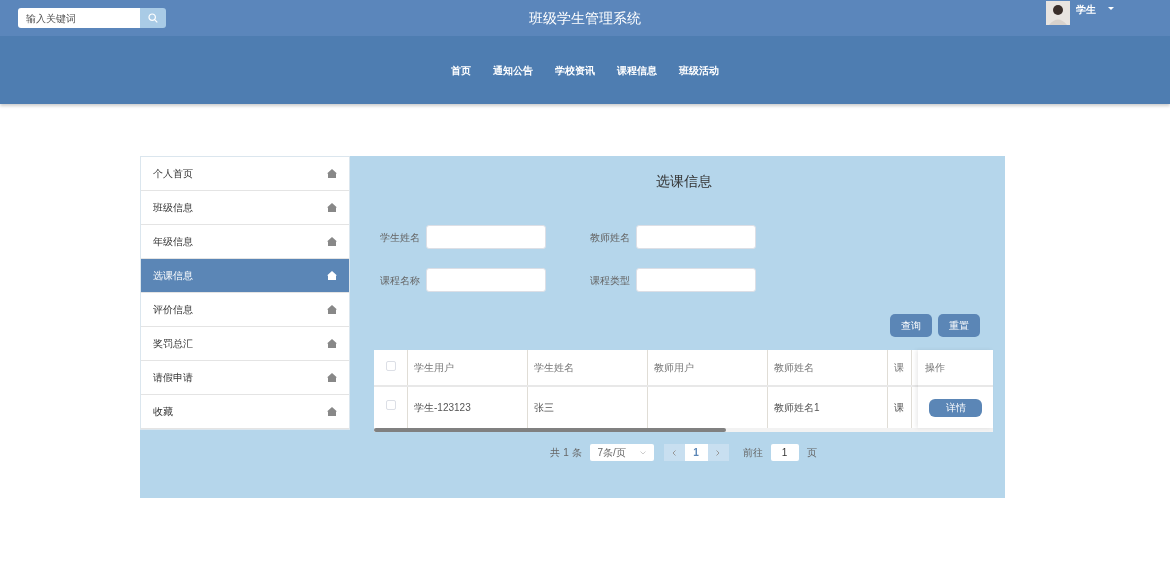 Image resolution: width=1170 pixels, height=561 pixels. Describe the element at coordinates (959, 325) in the screenshot. I see `action-button: 重置` at that location.